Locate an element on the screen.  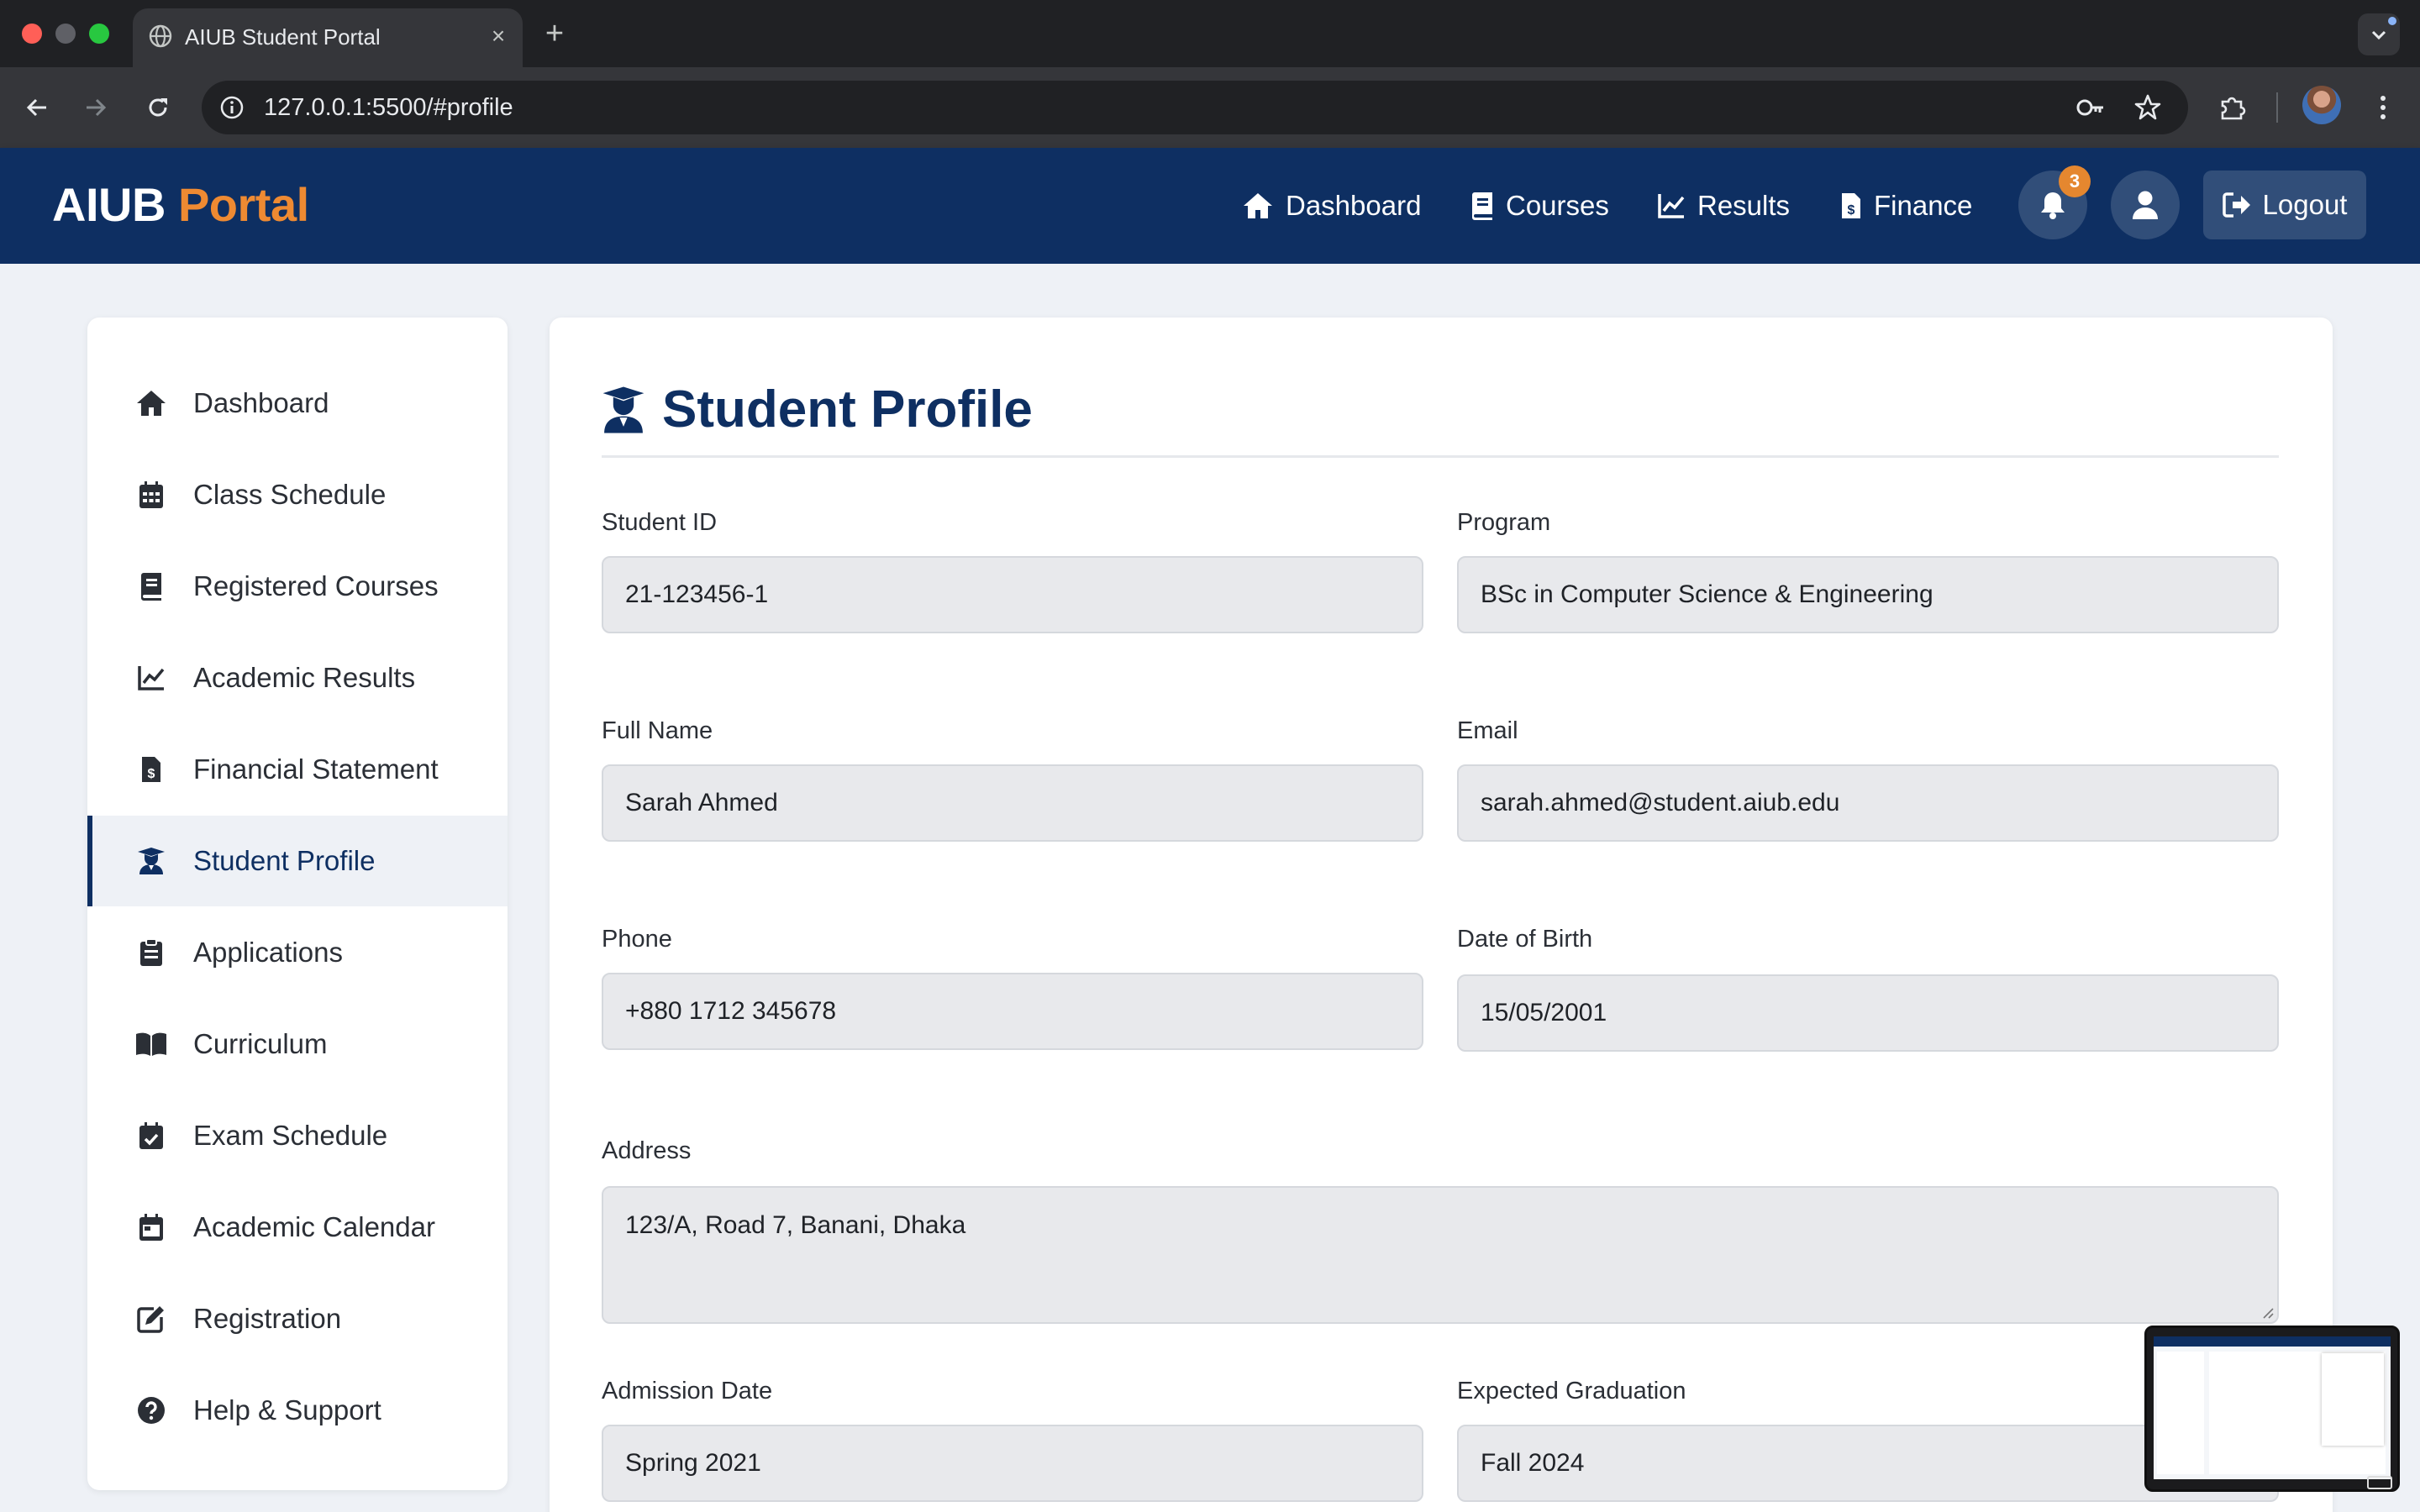
resize-handle-icon is located at coordinates (2267, 1312).